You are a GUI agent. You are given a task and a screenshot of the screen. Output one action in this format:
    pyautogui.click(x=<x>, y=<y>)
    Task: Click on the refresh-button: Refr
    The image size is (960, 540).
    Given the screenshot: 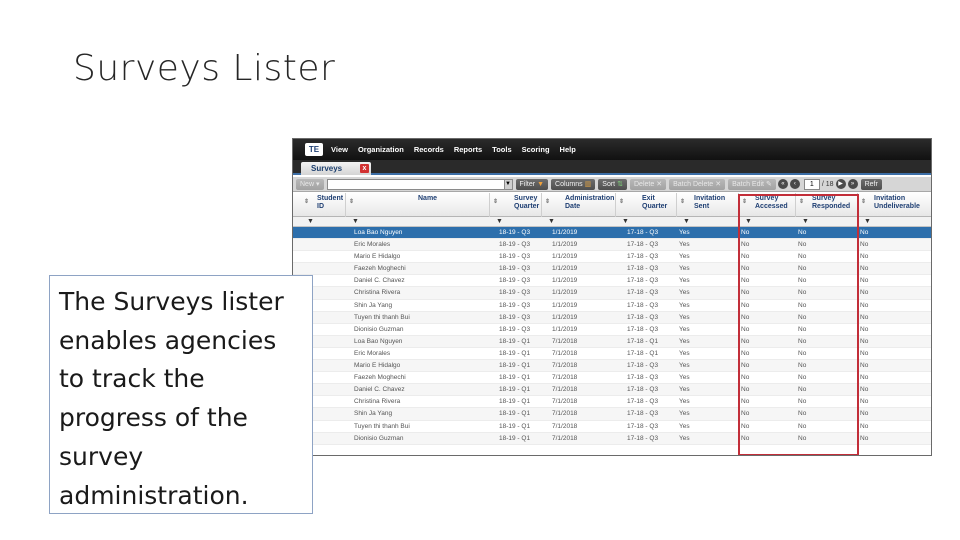 What is the action you would take?
    pyautogui.click(x=871, y=184)
    